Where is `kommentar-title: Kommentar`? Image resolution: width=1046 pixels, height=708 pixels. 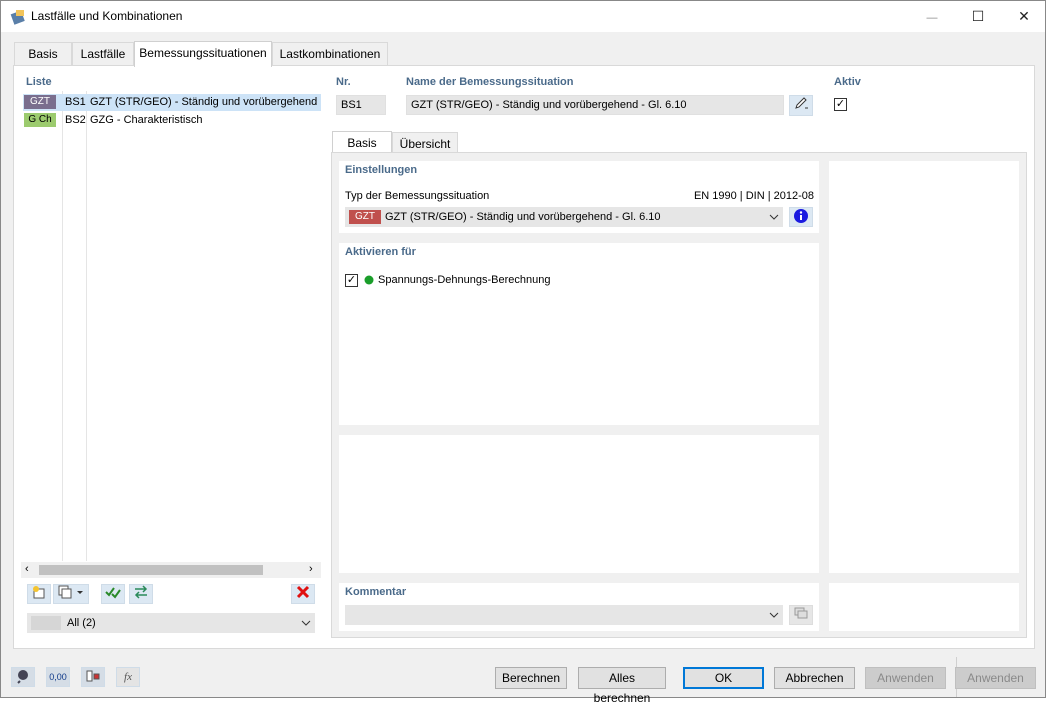 kommentar-title: Kommentar is located at coordinates (376, 592).